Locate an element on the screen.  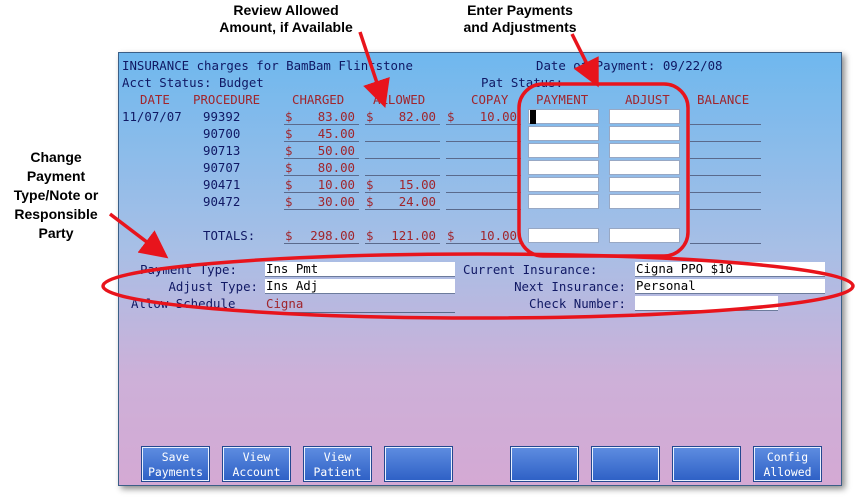
col-charged: CHARGED is located at coordinates (318, 99).